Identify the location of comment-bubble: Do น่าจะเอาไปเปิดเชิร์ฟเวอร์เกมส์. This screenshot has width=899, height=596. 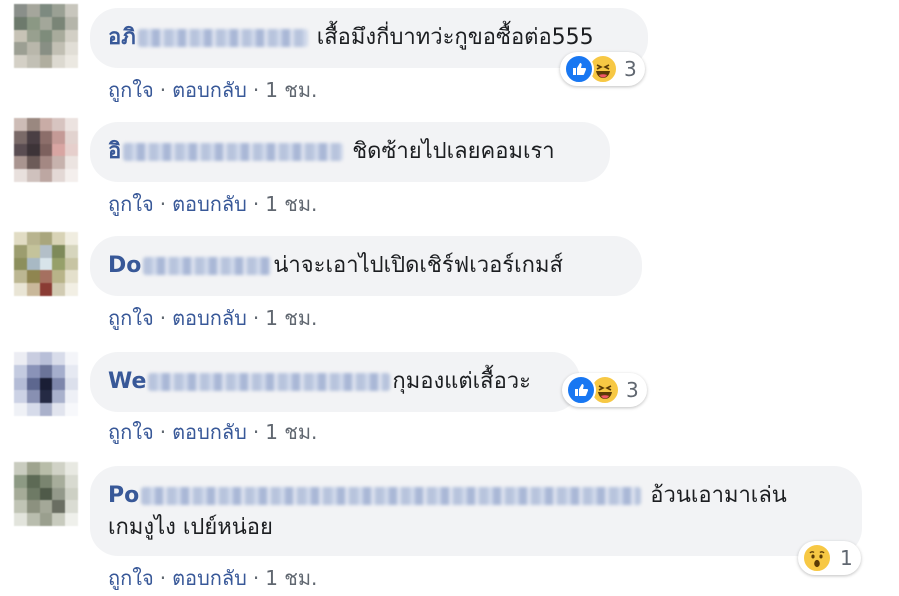
(366, 266).